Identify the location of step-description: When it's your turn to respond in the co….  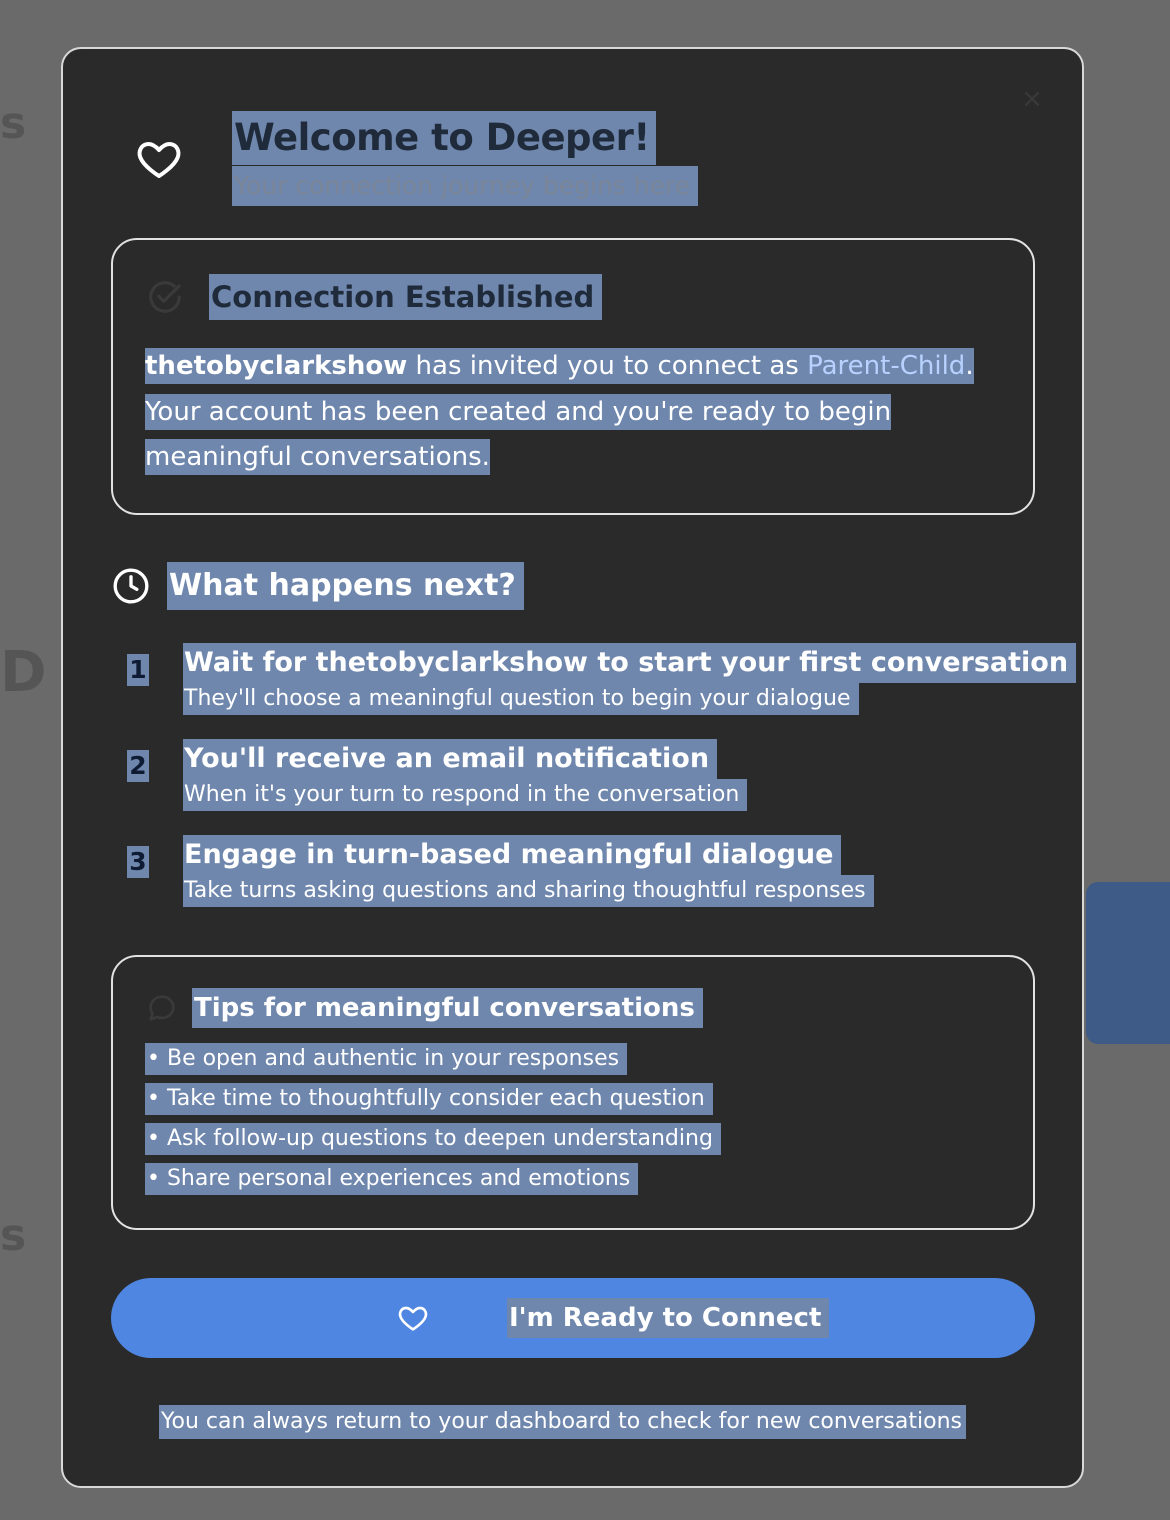
(465, 795).